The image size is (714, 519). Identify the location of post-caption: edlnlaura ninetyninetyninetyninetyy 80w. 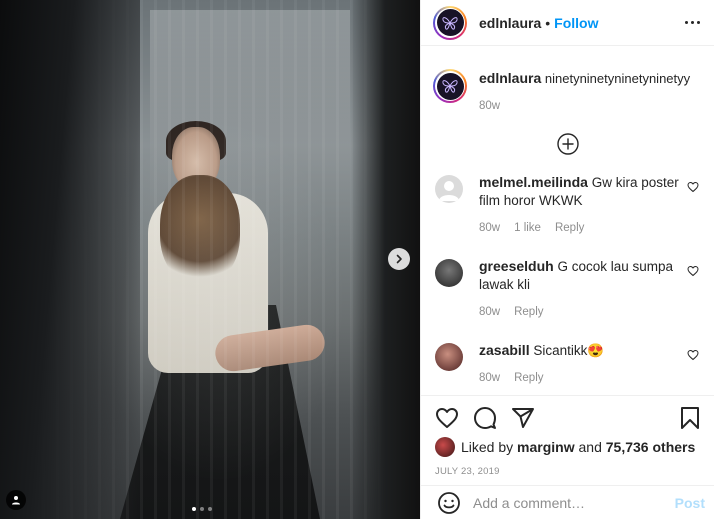
(567, 85).